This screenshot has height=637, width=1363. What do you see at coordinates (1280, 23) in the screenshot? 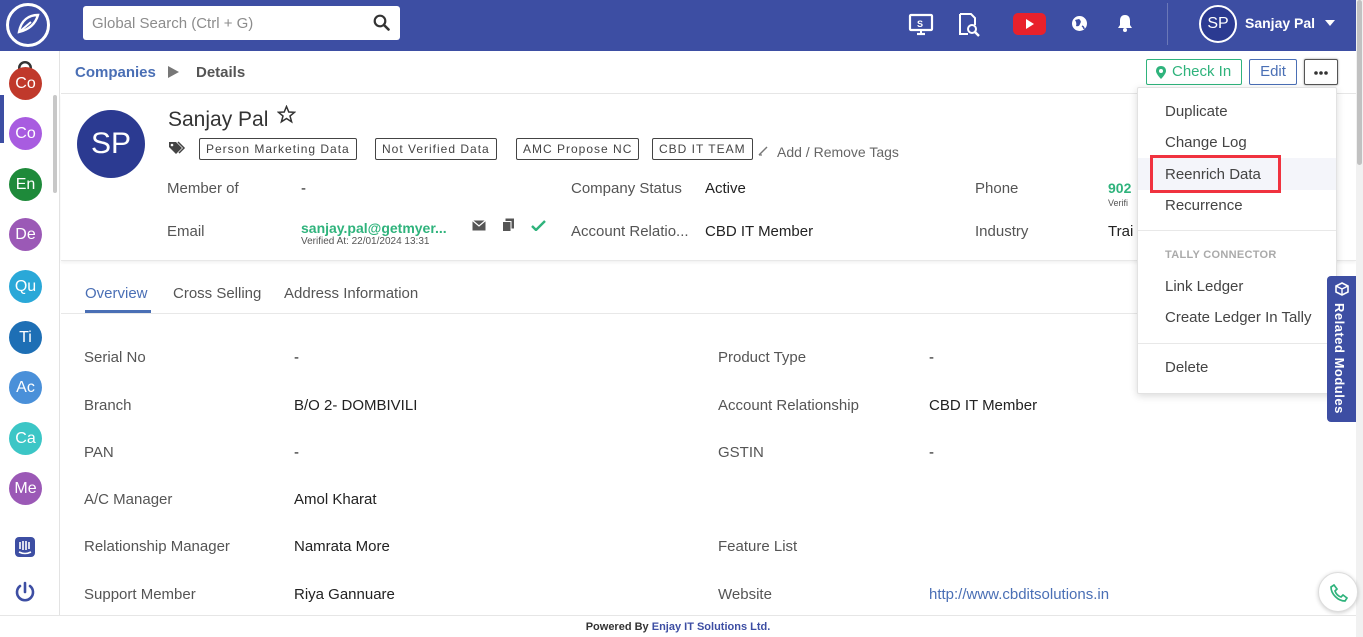
I see `user-name: Sanjay Pal` at bounding box center [1280, 23].